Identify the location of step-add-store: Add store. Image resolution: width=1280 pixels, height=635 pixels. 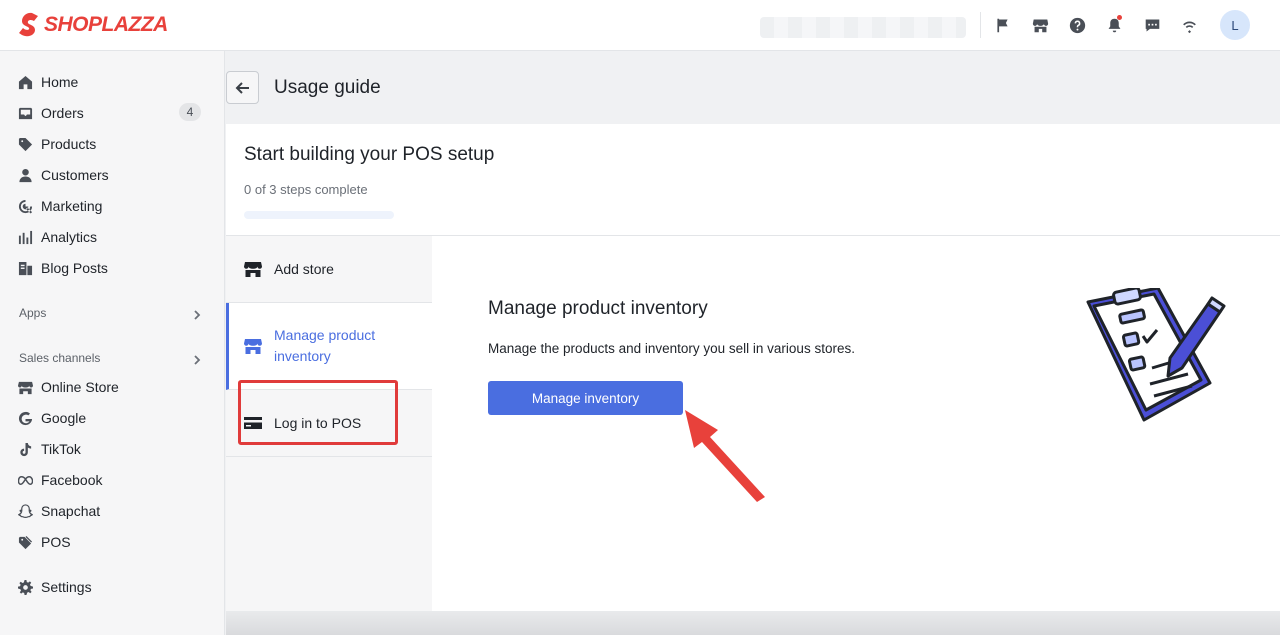
(329, 269).